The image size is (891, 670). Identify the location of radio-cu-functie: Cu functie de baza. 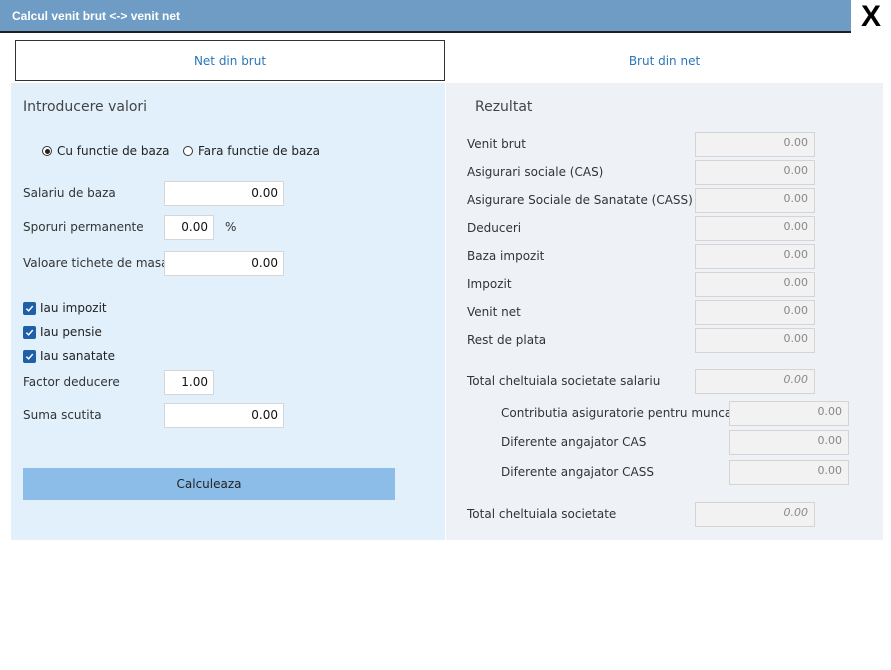
(106, 151).